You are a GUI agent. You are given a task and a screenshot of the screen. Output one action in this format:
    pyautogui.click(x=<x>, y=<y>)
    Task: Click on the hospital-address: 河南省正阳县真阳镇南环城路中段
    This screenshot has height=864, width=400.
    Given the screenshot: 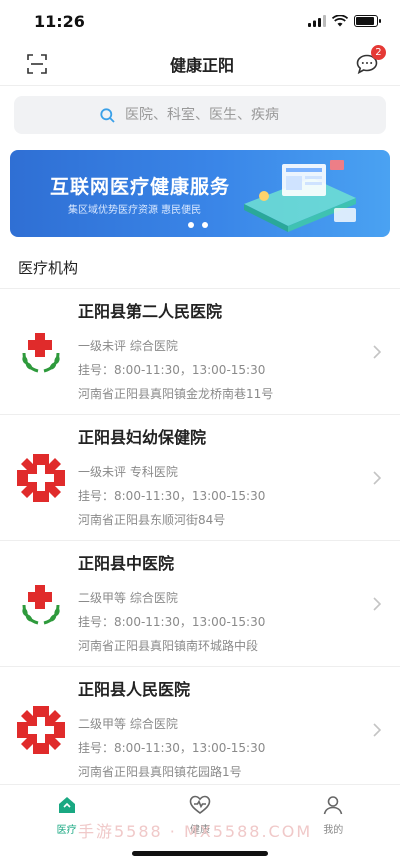 What is the action you would take?
    pyautogui.click(x=168, y=645)
    